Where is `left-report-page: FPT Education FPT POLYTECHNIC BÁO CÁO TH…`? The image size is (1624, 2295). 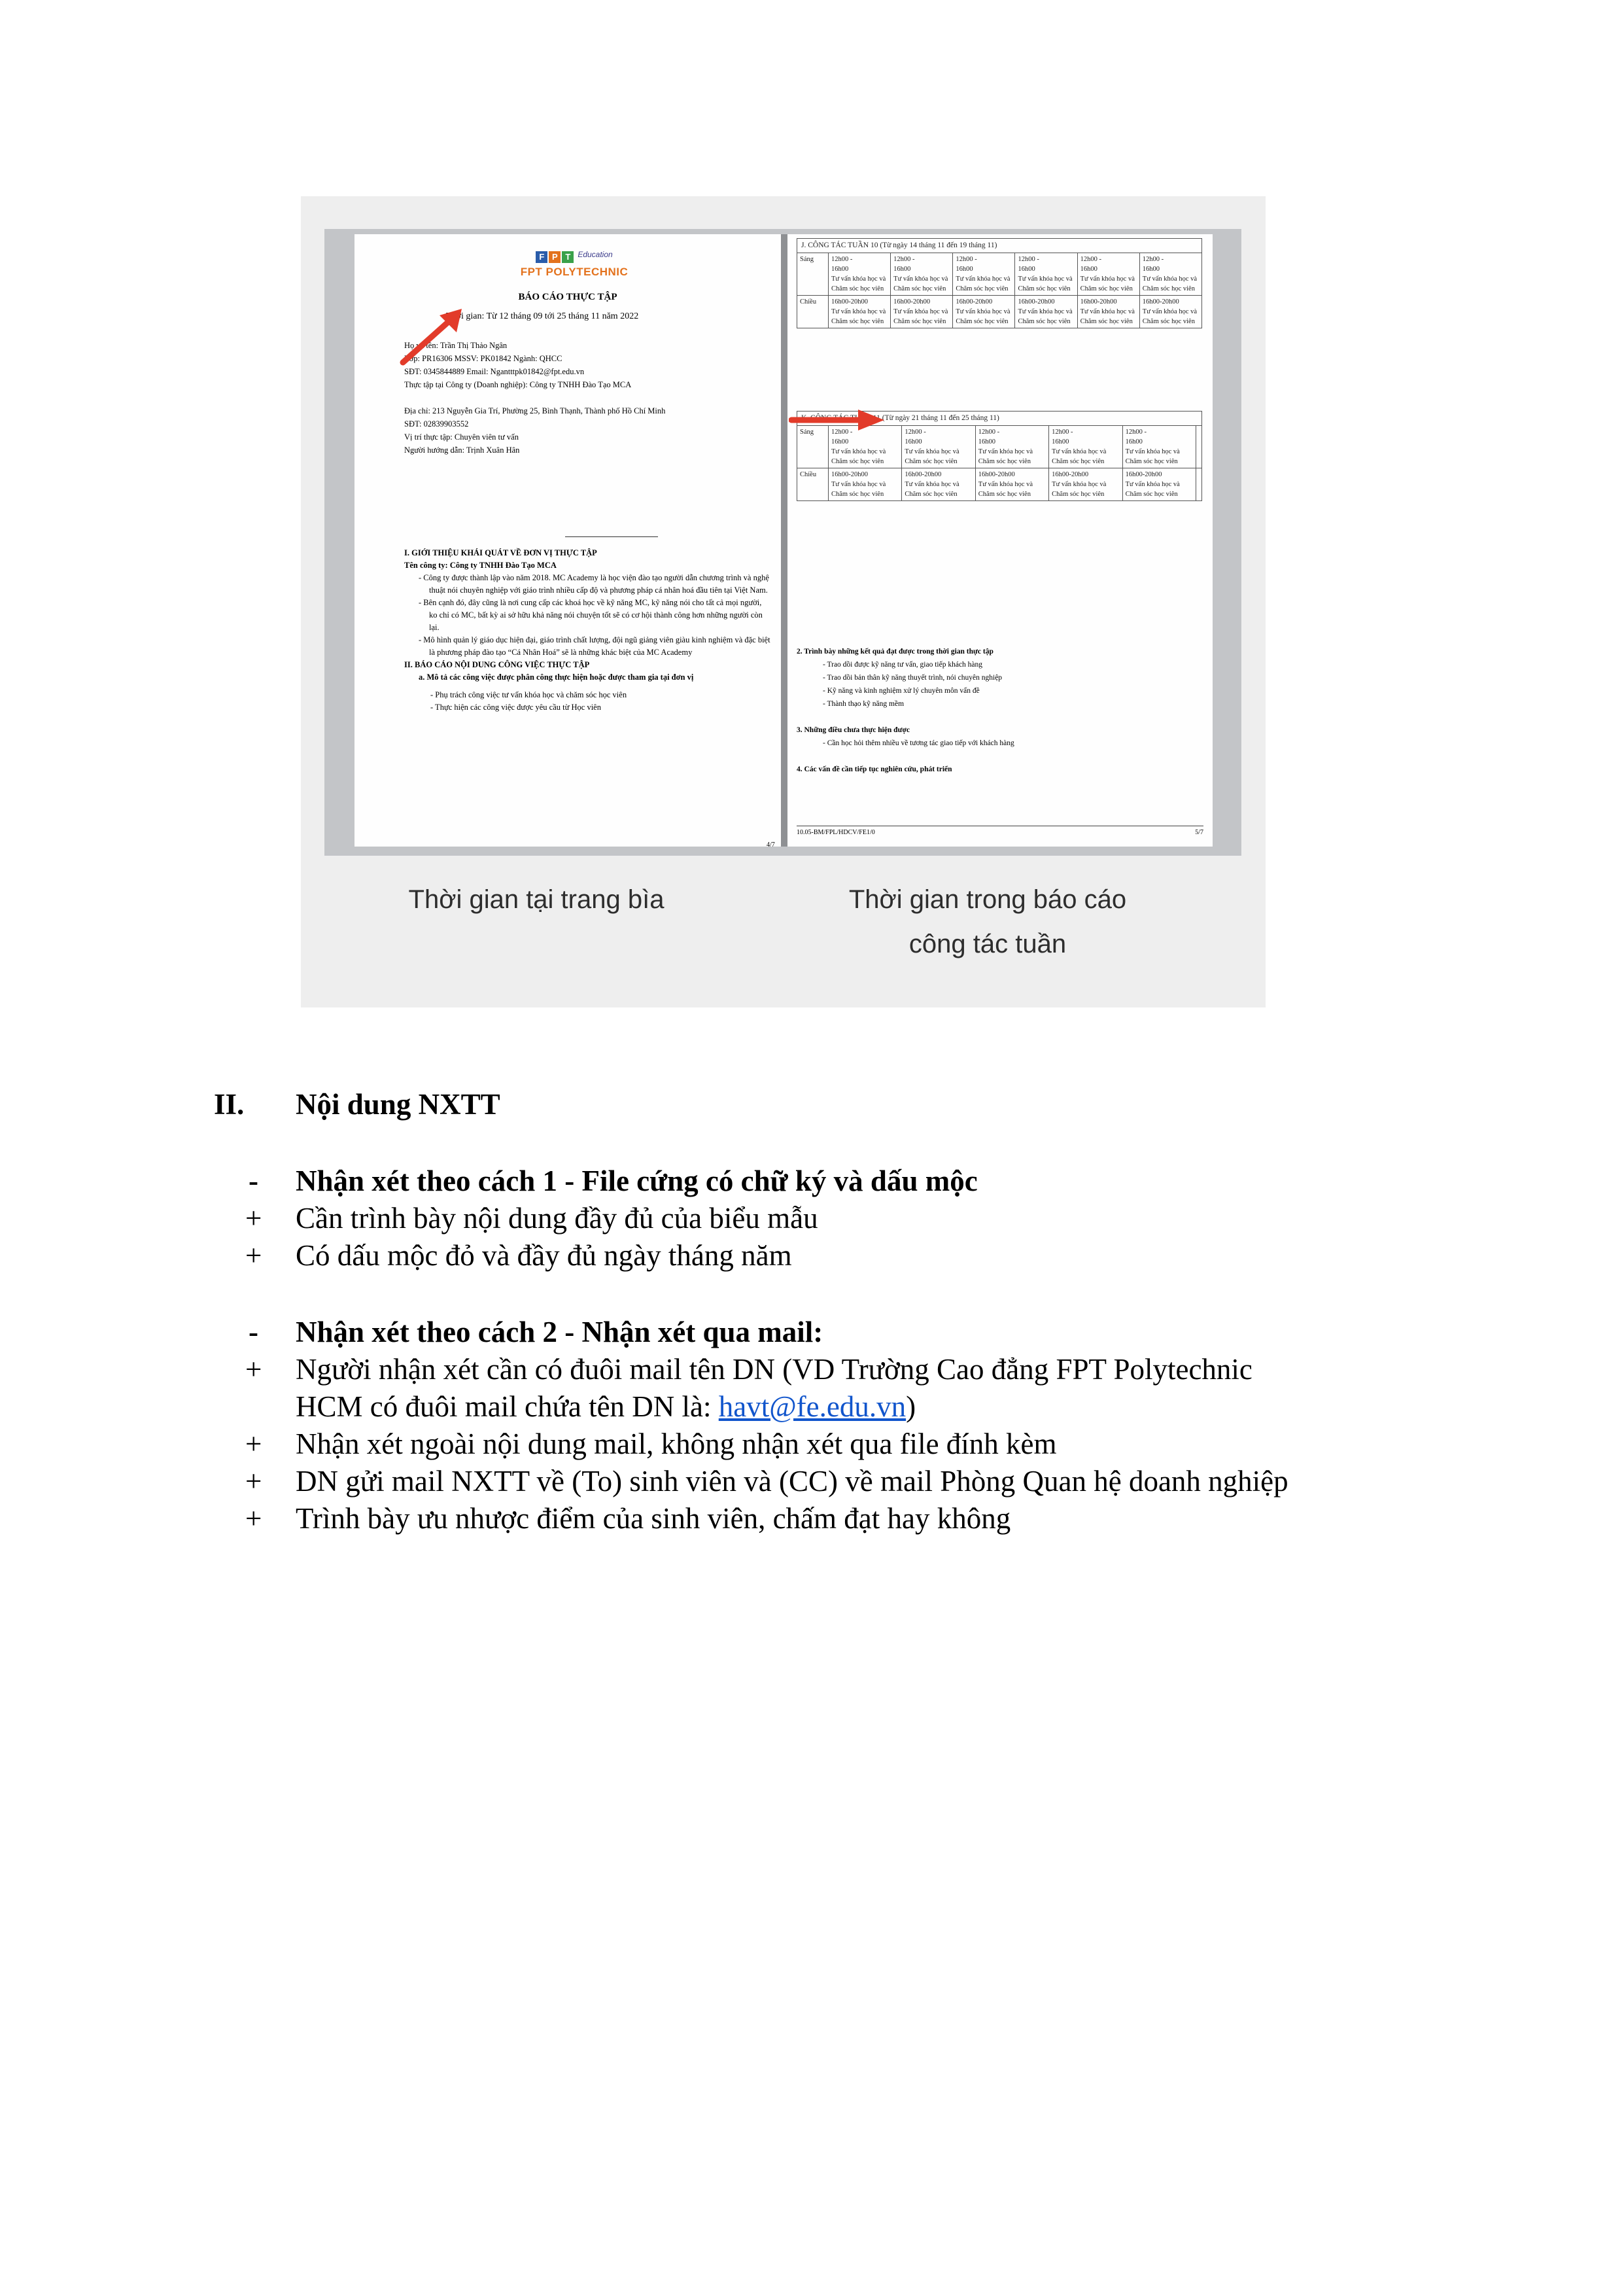 left-report-page: FPT Education FPT POLYTECHNIC BÁO CÁO TH… is located at coordinates (567, 540).